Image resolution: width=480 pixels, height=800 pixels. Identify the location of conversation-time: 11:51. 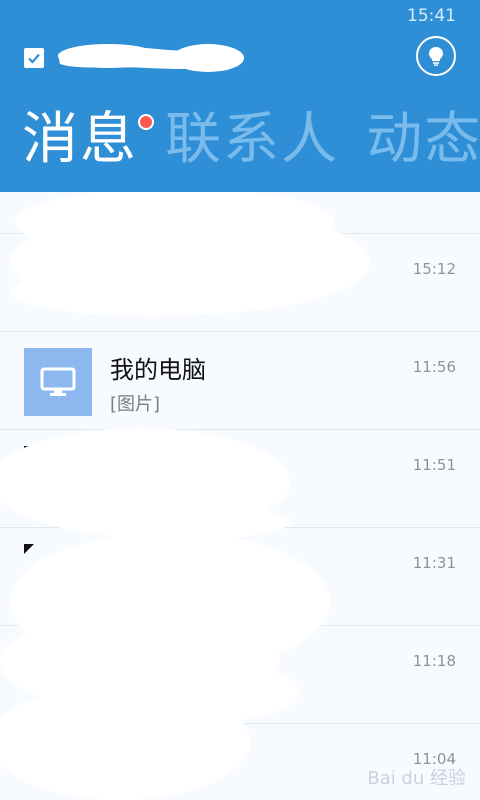
(434, 465).